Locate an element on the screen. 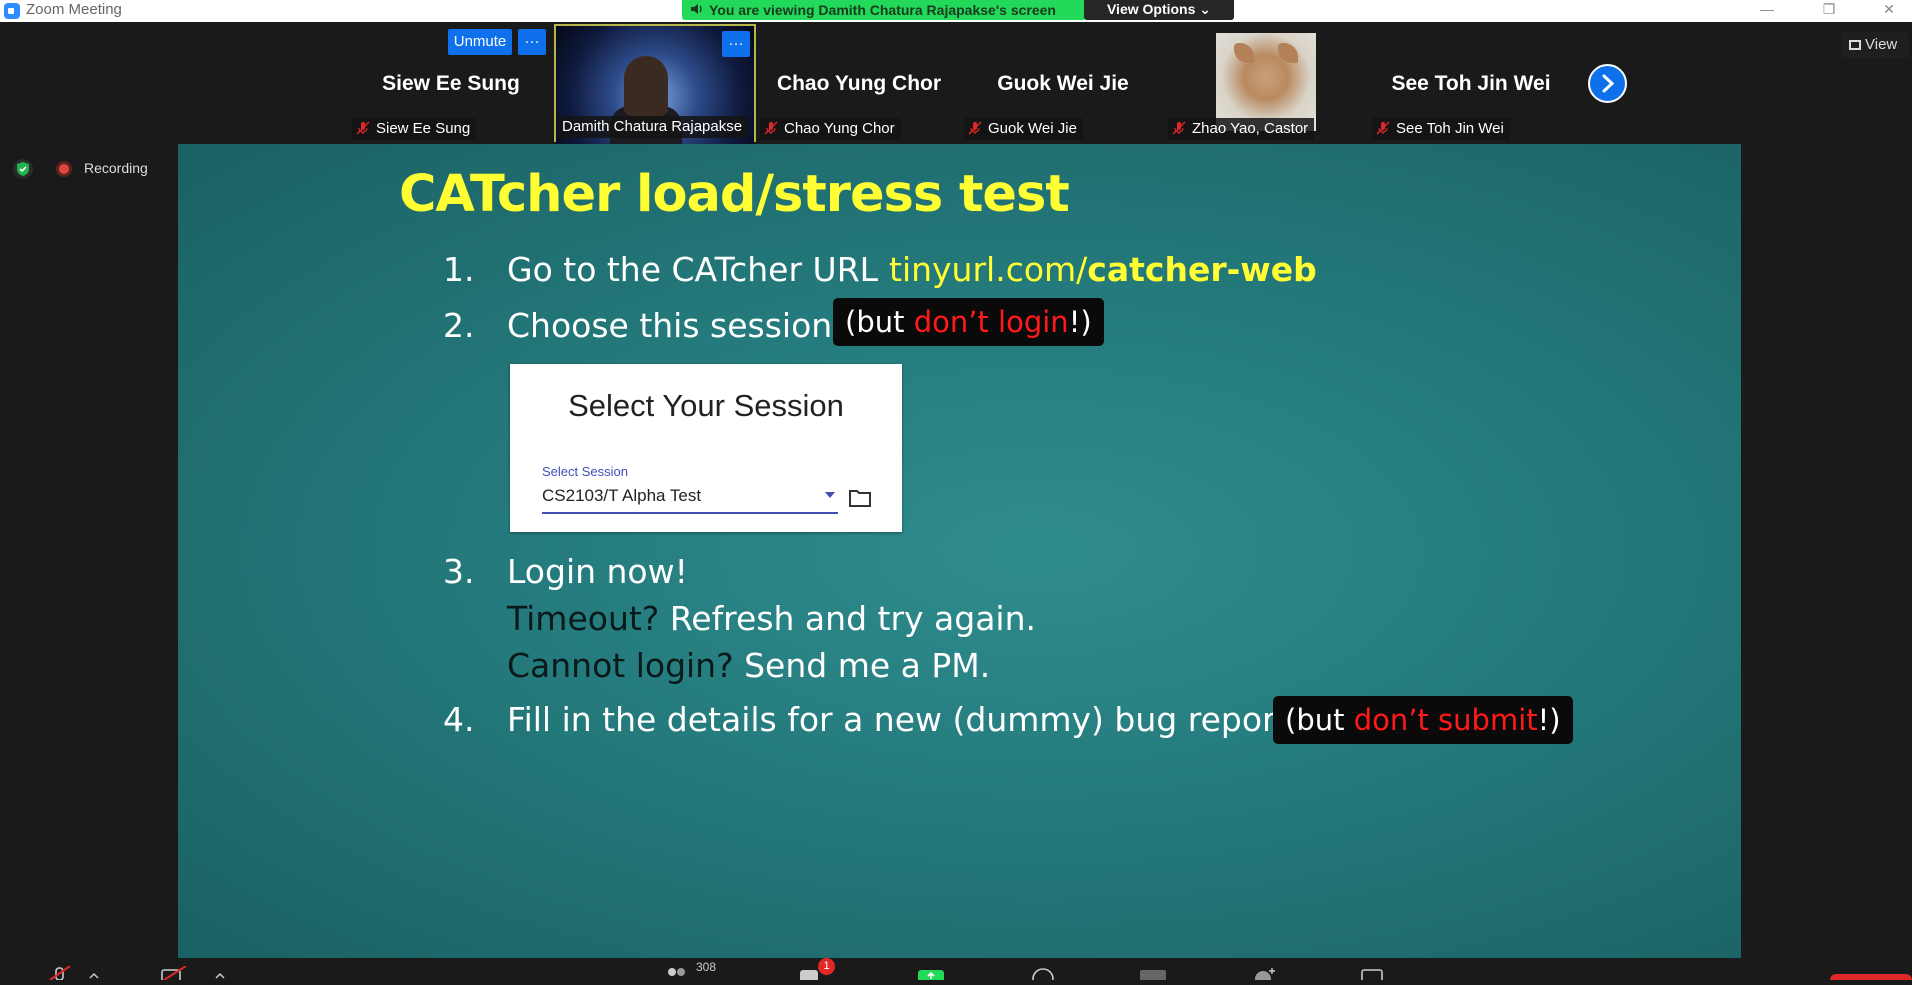 This screenshot has height=985, width=1912. participant-avatar-photo is located at coordinates (1266, 82).